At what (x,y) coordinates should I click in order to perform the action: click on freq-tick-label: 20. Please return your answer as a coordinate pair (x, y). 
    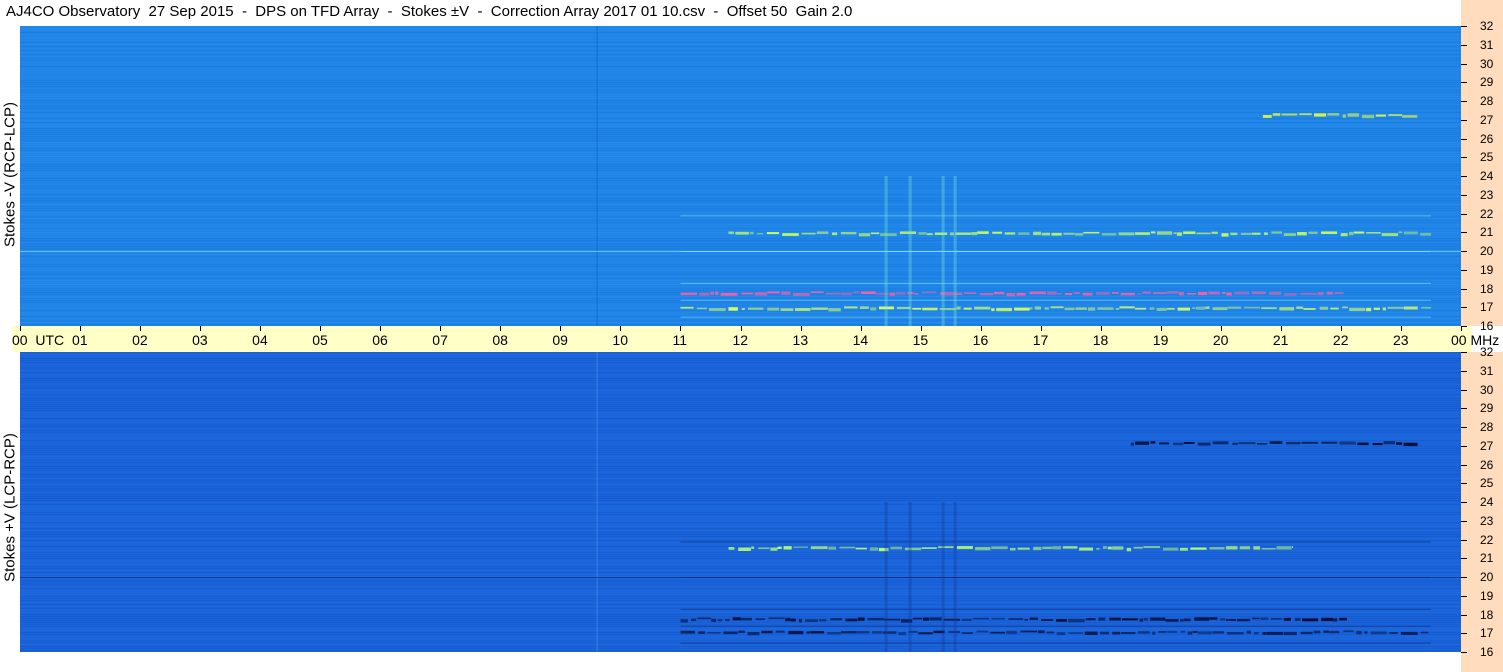
    Looking at the image, I should click on (1487, 577).